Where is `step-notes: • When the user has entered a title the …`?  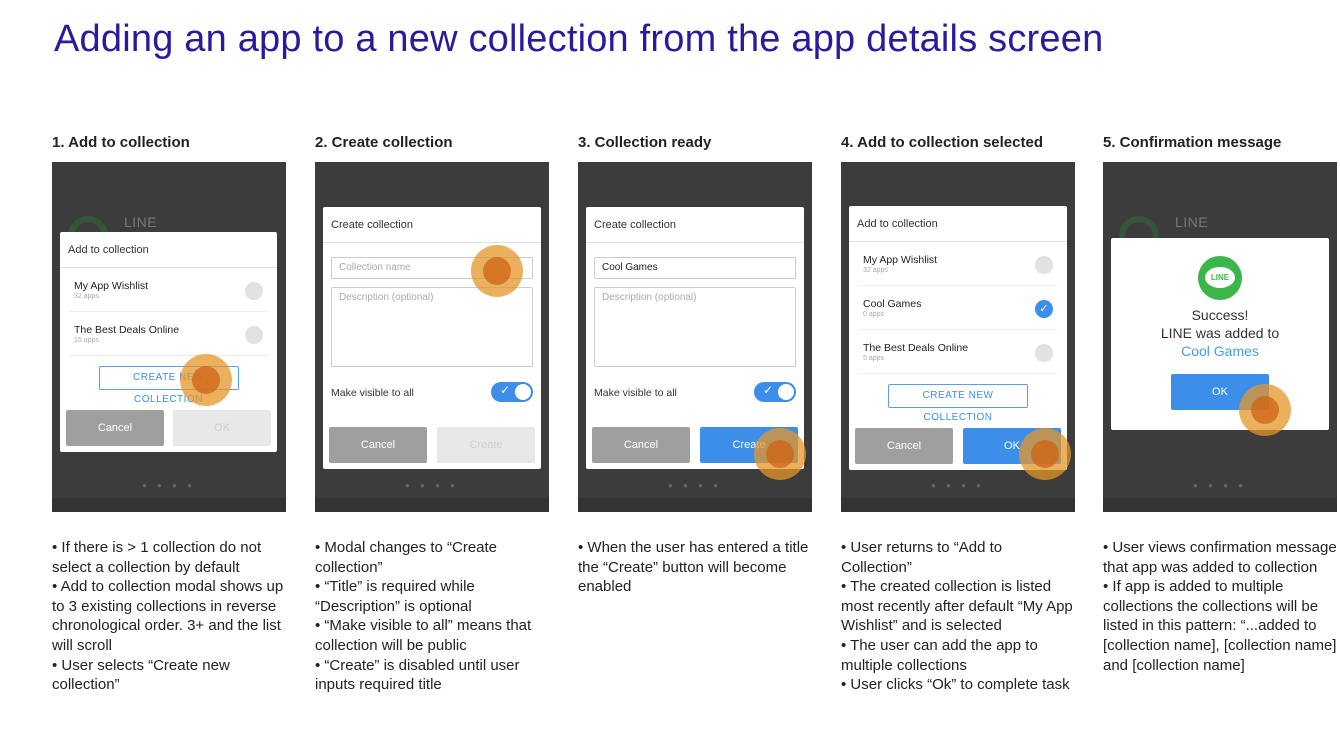 step-notes: • When the user has entered a title the … is located at coordinates (696, 567).